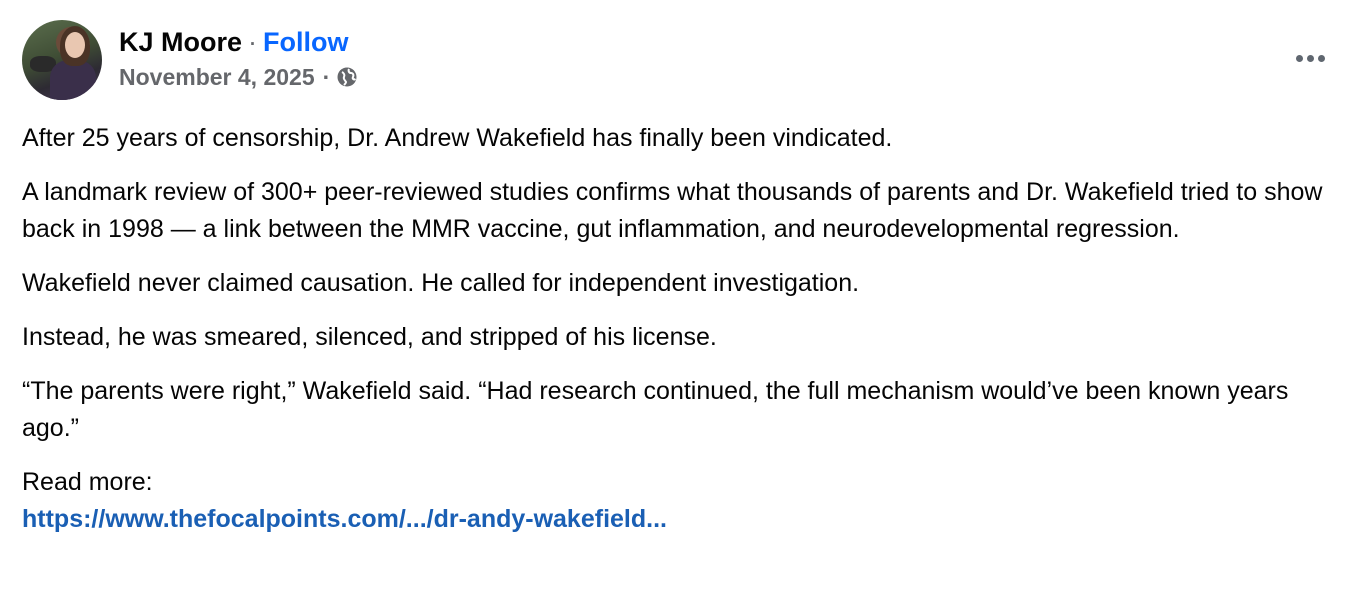 This screenshot has height=606, width=1350. What do you see at coordinates (347, 77) in the screenshot?
I see `globe-icon` at bounding box center [347, 77].